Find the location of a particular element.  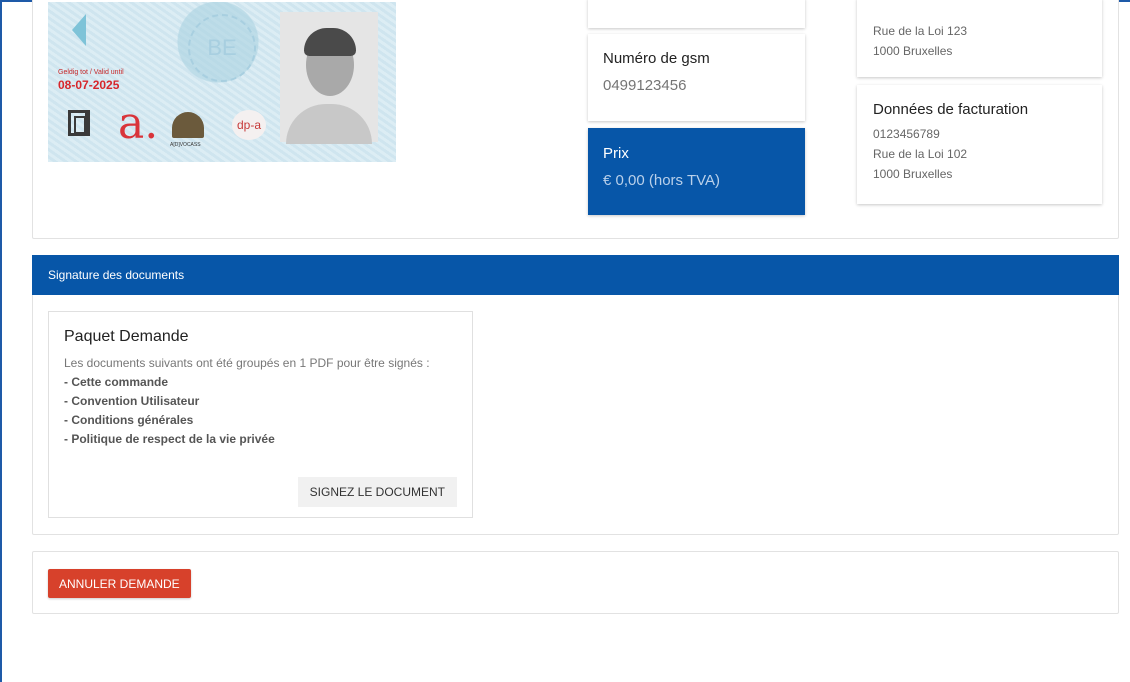

billing-line-1: 0123456789 is located at coordinates (906, 134).